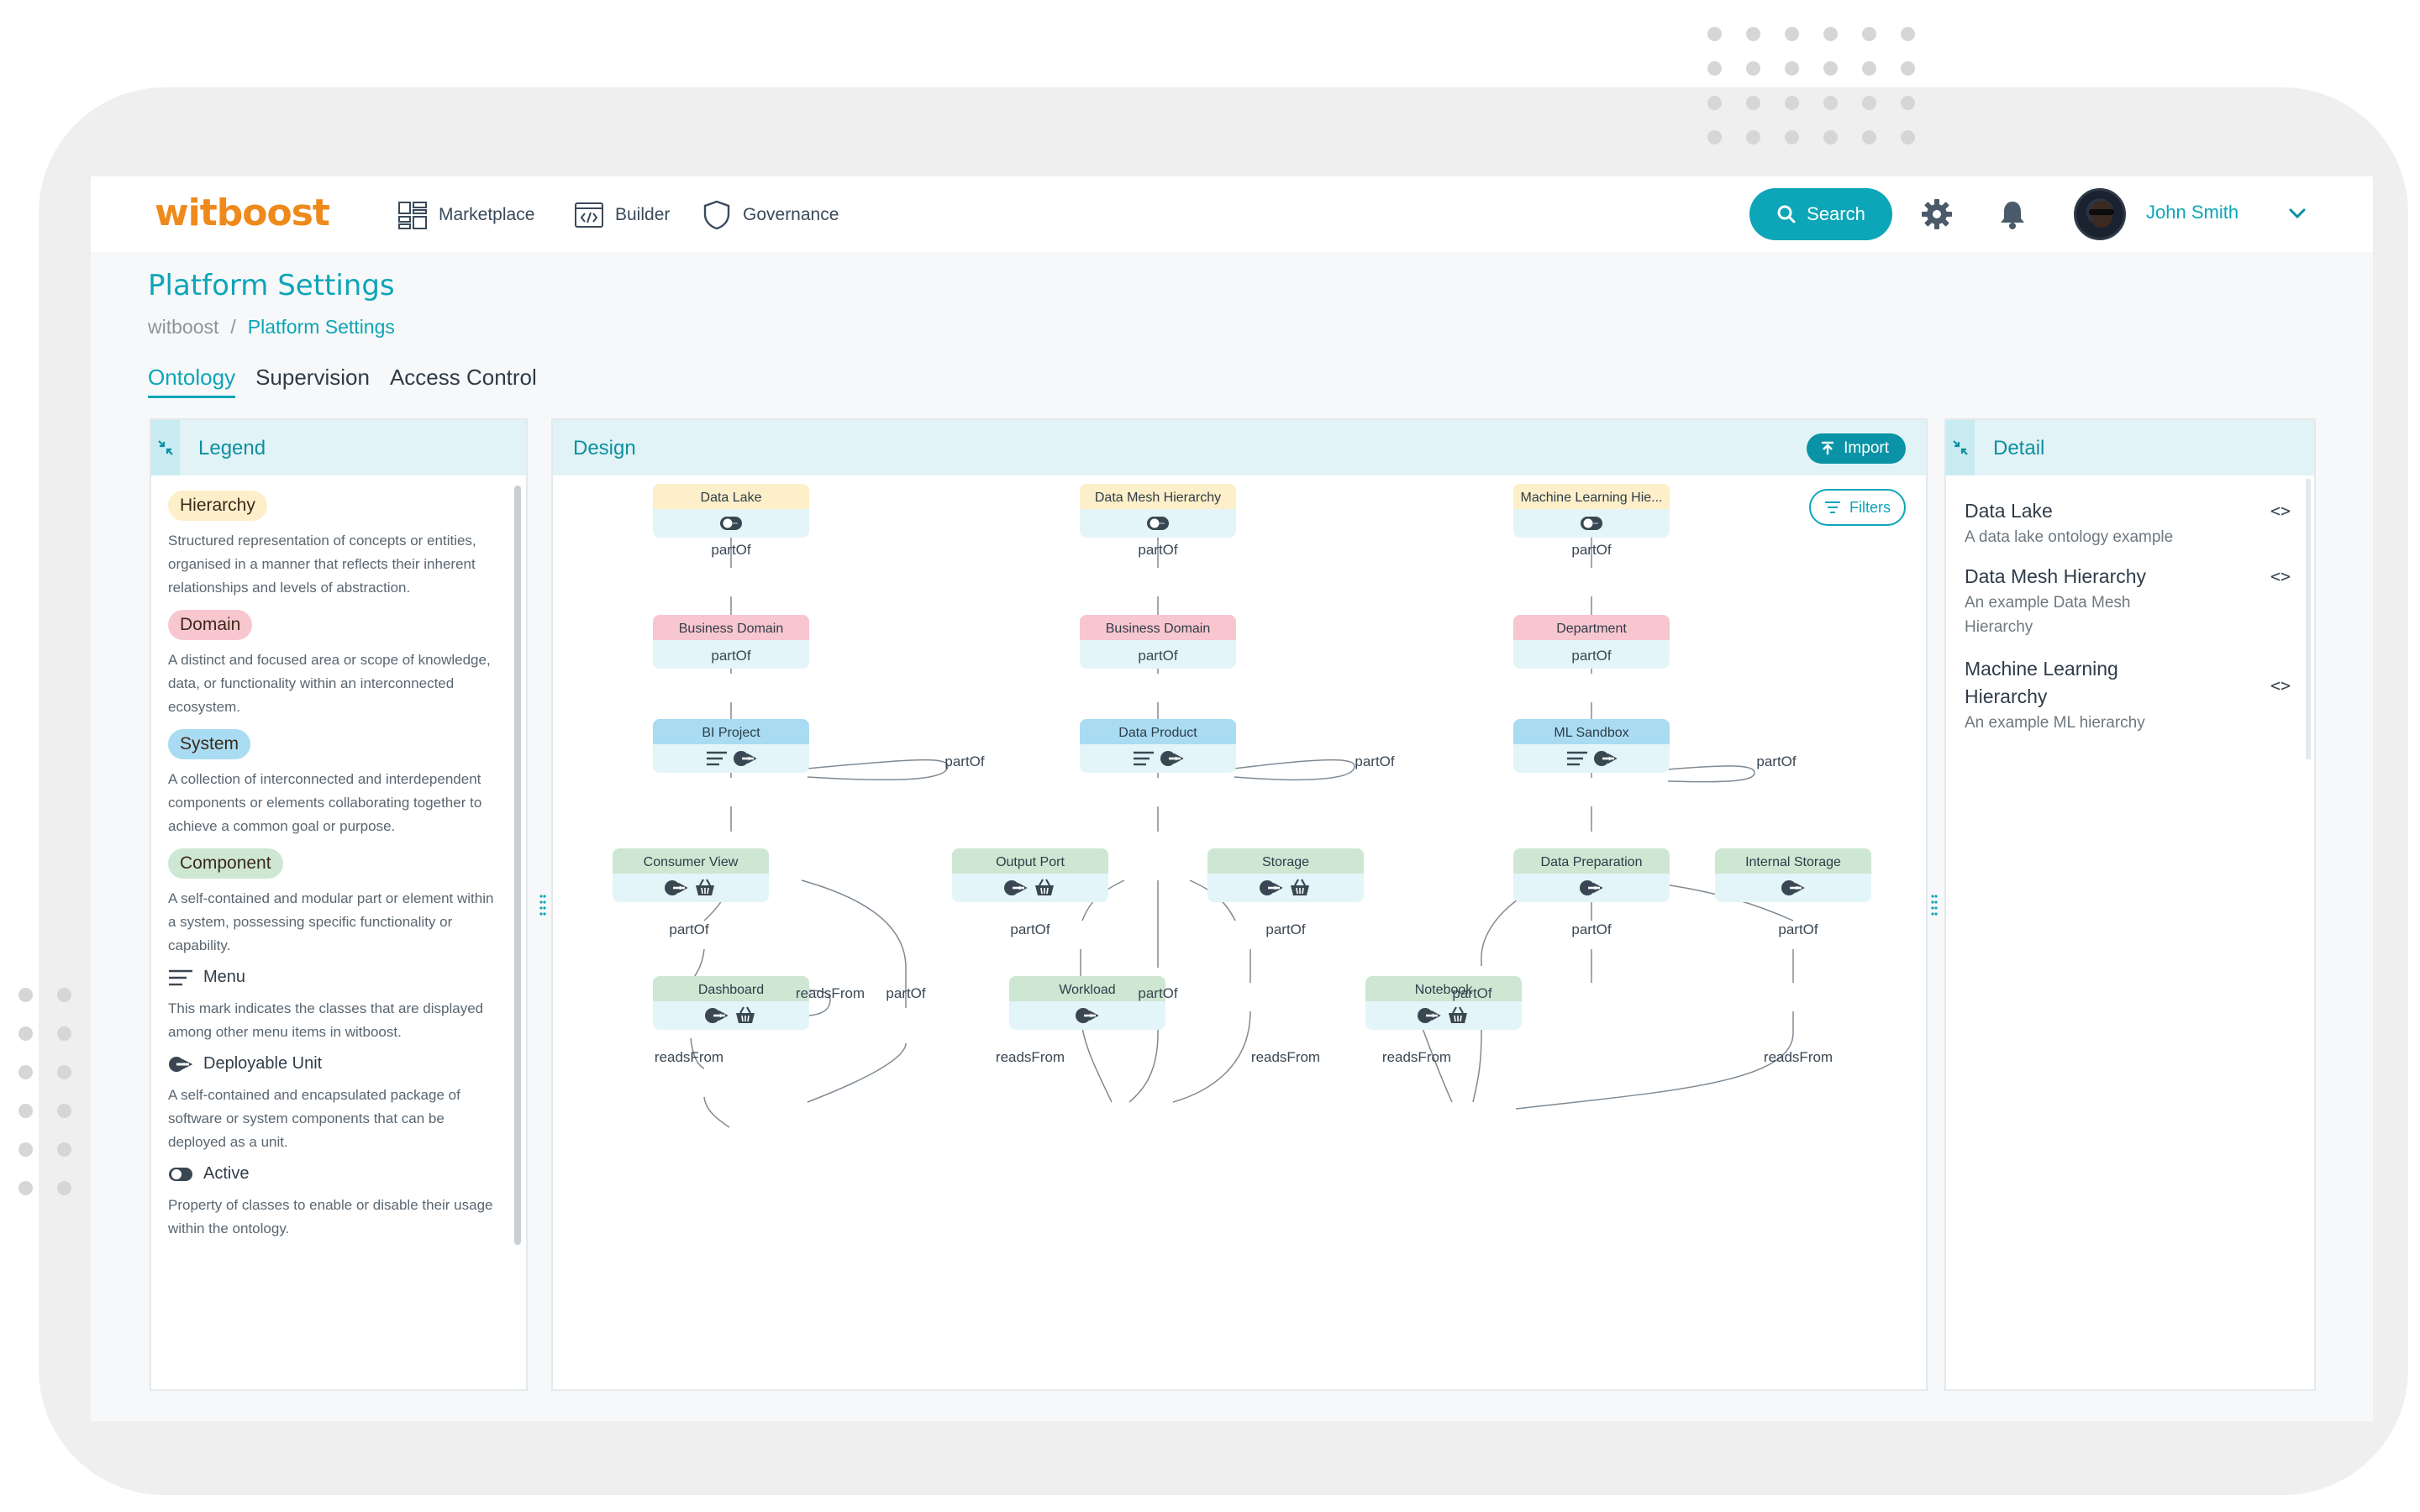 This screenshot has height=1512, width=2420. What do you see at coordinates (464, 381) in the screenshot?
I see `tab-access-control: Access Control` at bounding box center [464, 381].